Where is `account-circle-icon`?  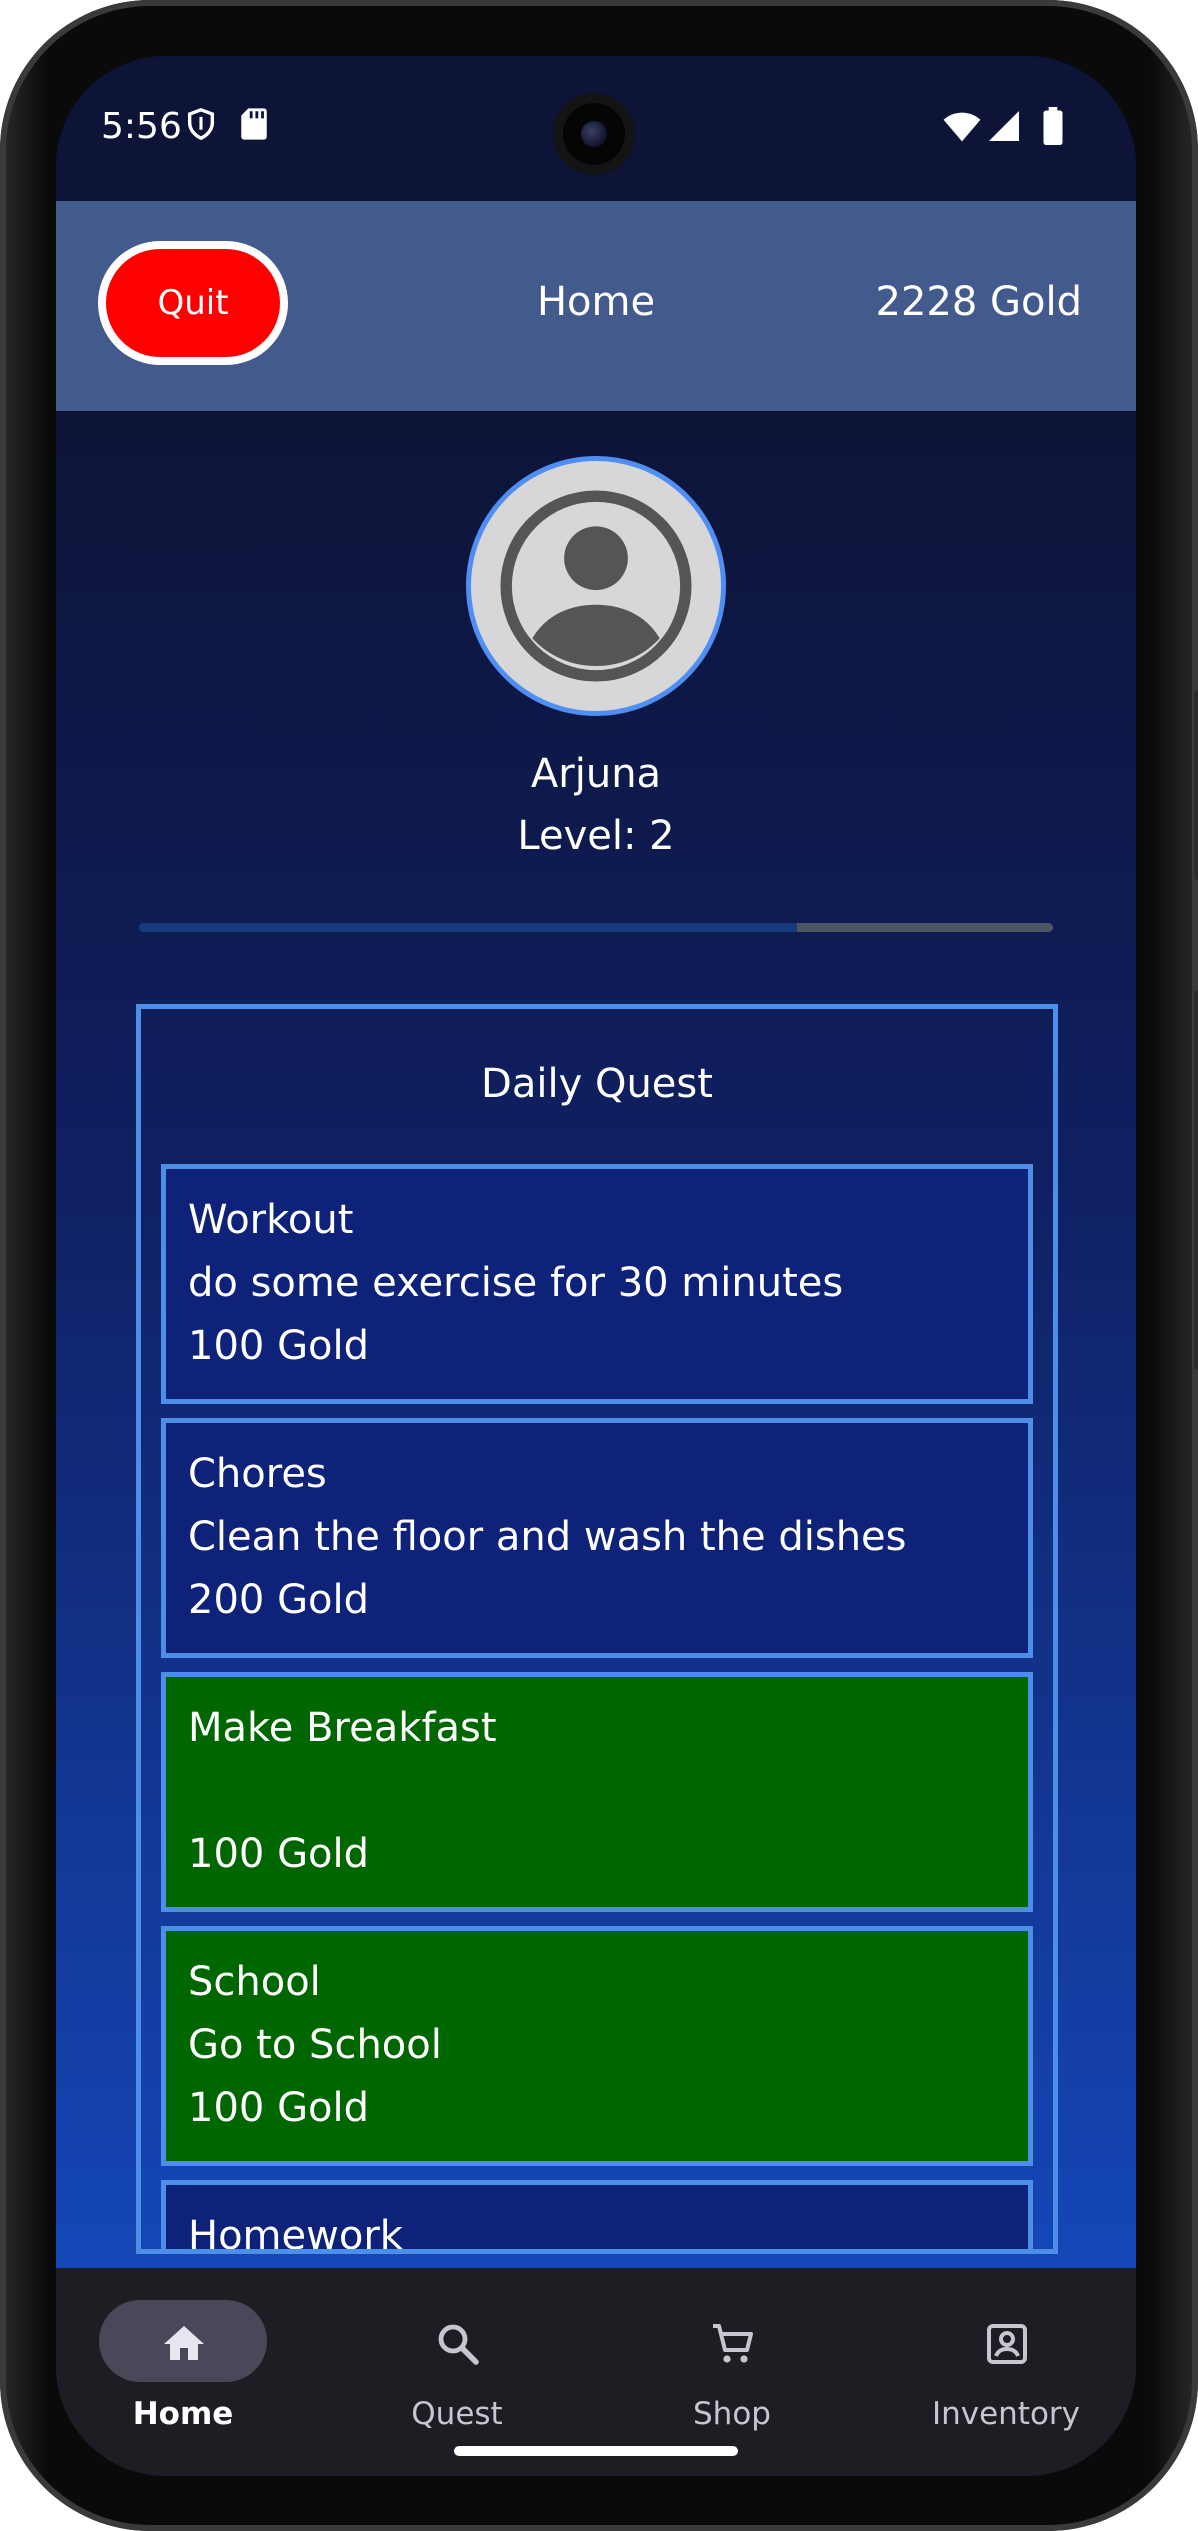 account-circle-icon is located at coordinates (596, 586).